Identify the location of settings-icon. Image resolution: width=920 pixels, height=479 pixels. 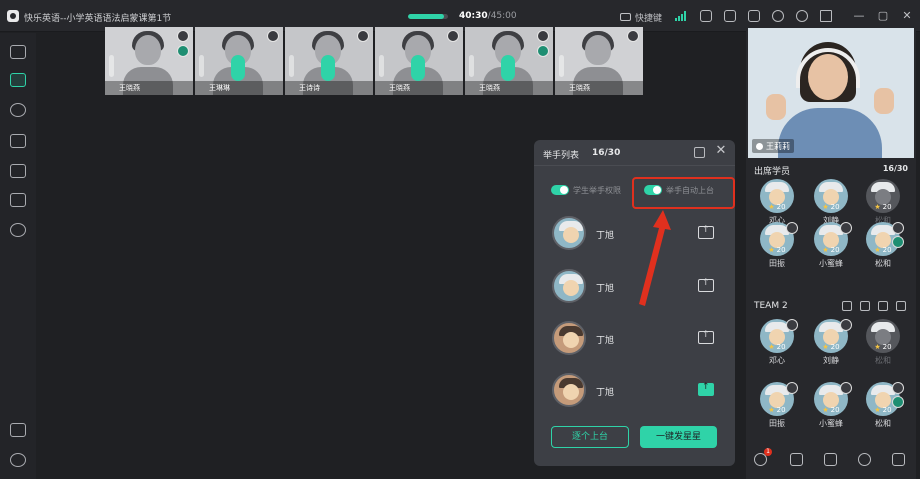
(18, 460).